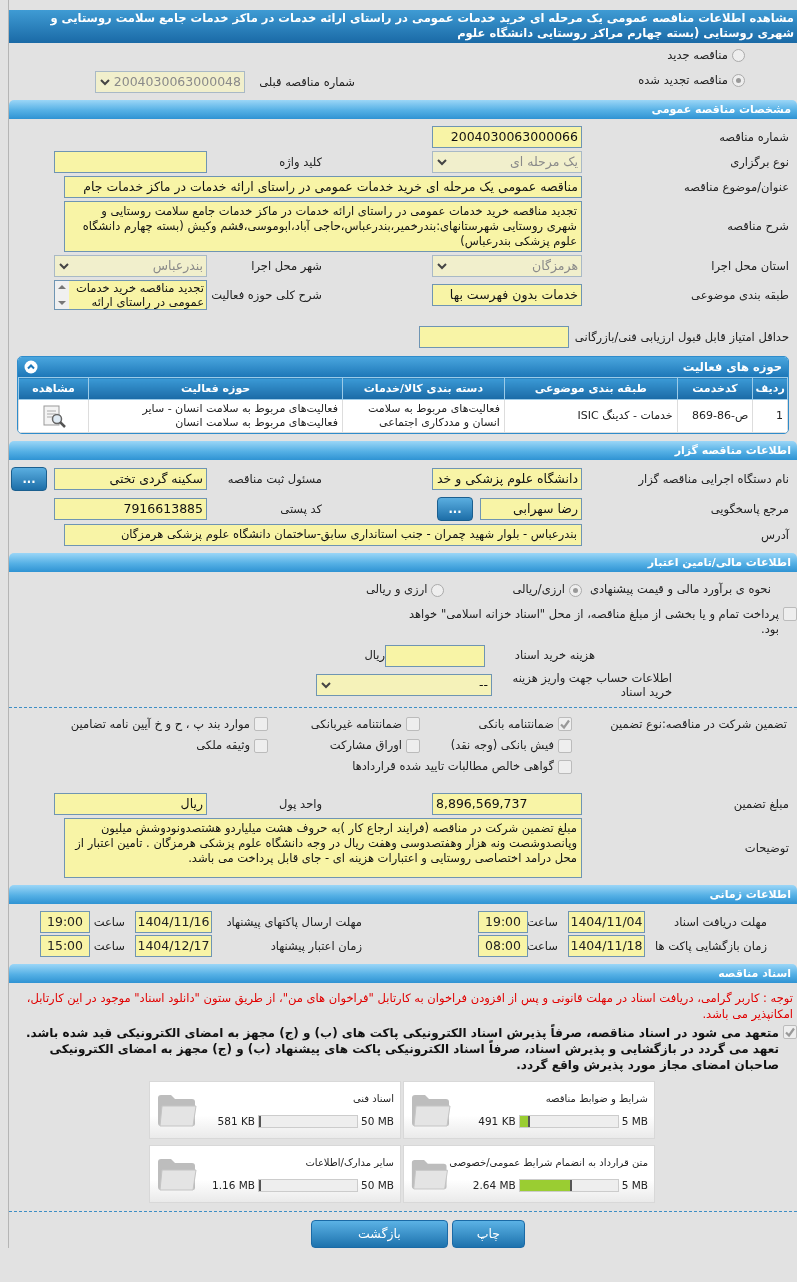 This screenshot has width=797, height=1282. What do you see at coordinates (404, 684) in the screenshot?
I see `dropdown: --` at bounding box center [404, 684].